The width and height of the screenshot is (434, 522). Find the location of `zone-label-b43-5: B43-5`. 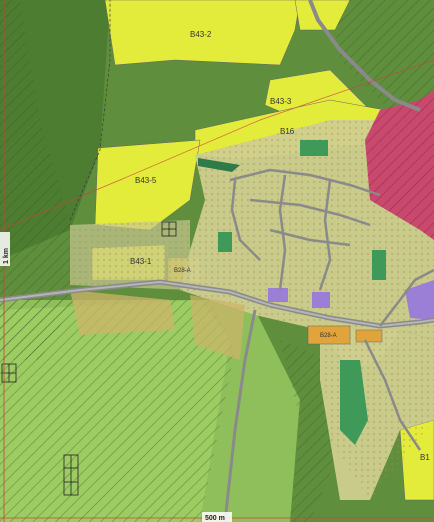

zone-label-b43-5: B43-5 is located at coordinates (146, 180).